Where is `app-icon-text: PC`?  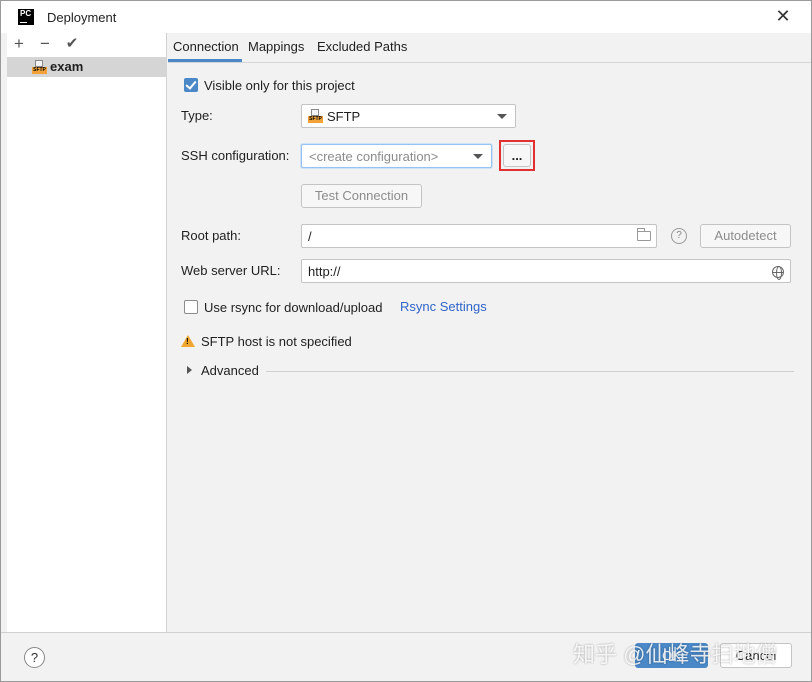 app-icon-text: PC is located at coordinates (26, 13).